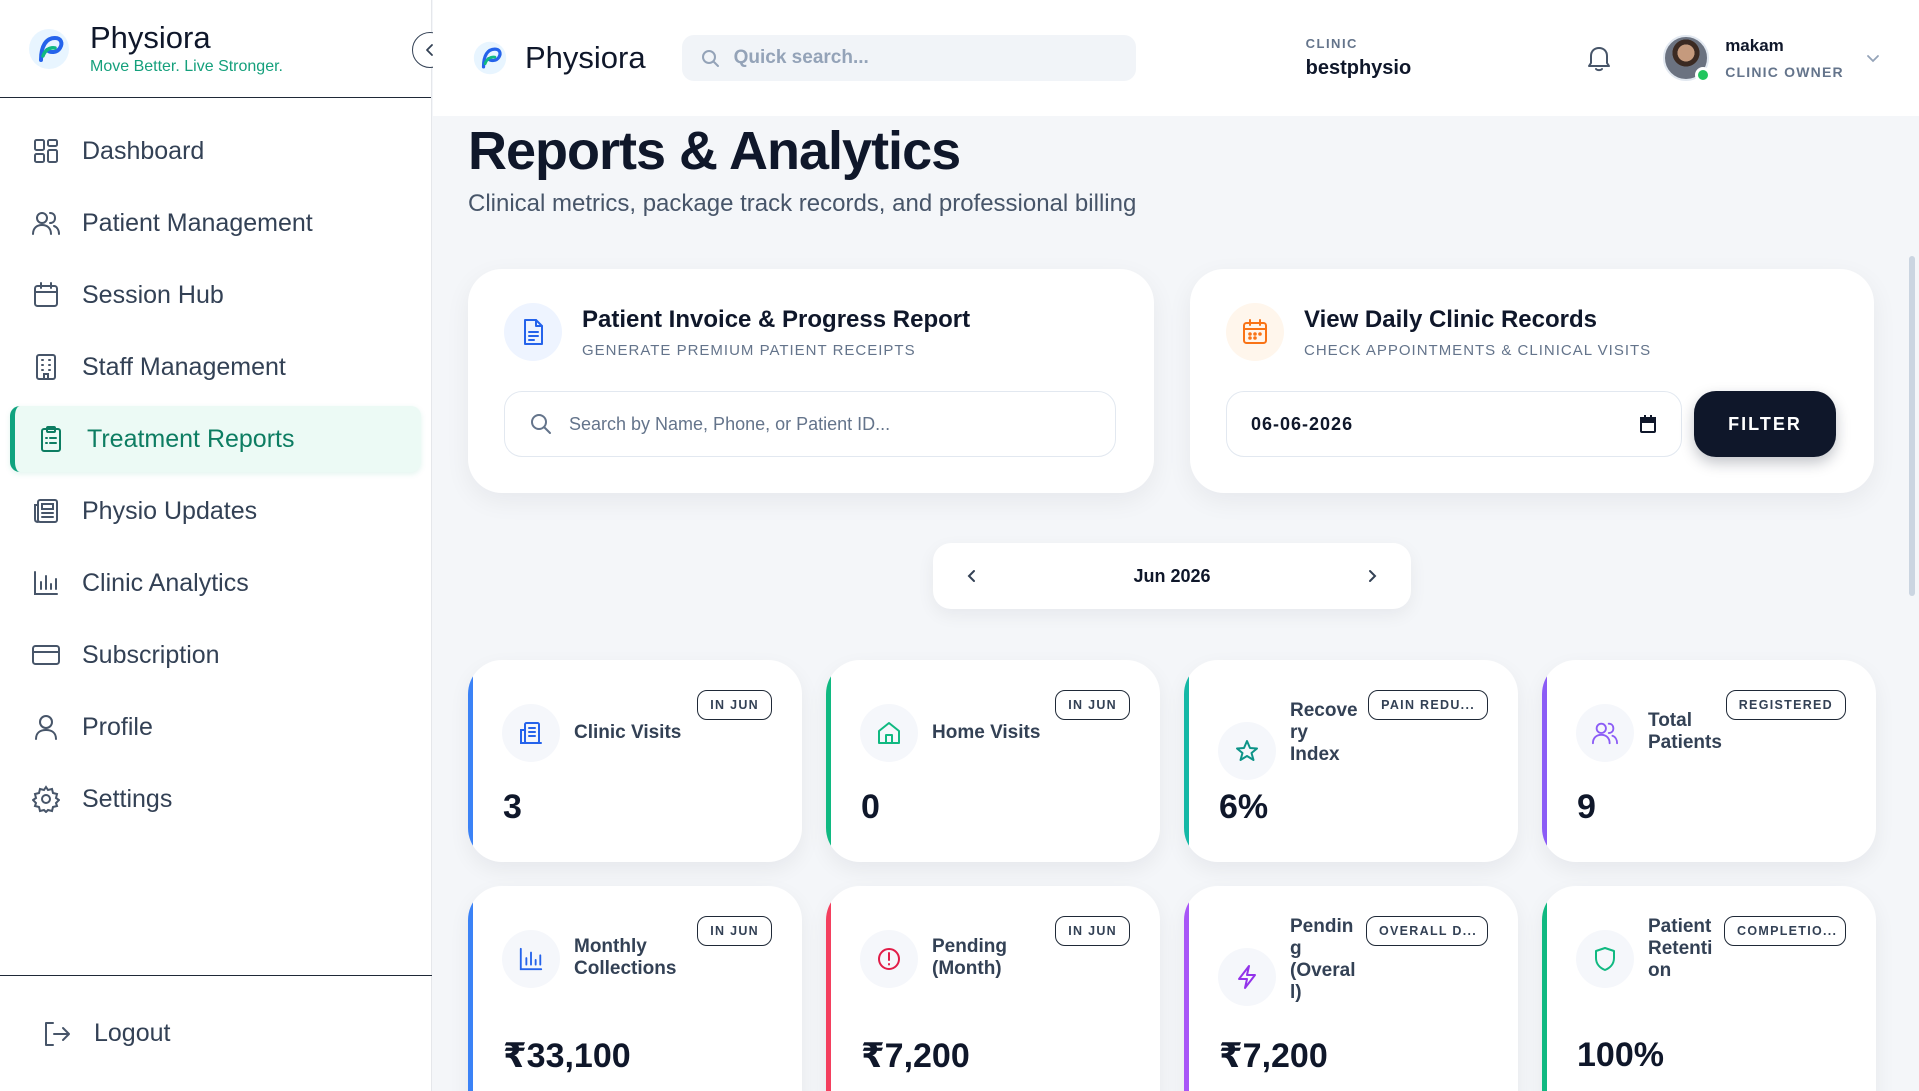 The image size is (1919, 1091). What do you see at coordinates (1247, 751) in the screenshot?
I see `star-icon` at bounding box center [1247, 751].